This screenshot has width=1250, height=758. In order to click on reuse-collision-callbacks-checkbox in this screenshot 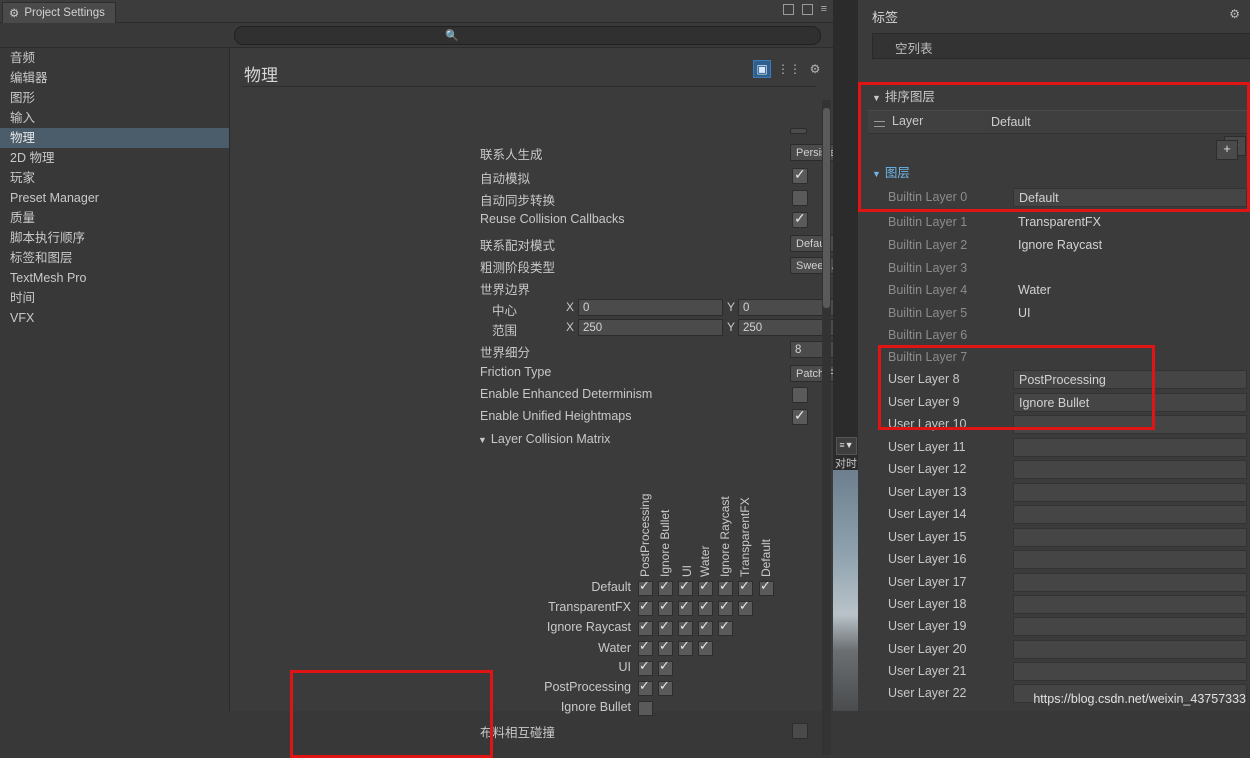, I will do `click(800, 219)`.